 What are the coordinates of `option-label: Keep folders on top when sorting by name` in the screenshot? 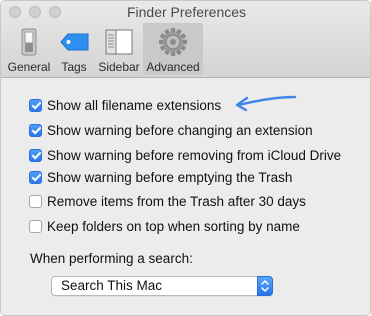 It's located at (173, 226).